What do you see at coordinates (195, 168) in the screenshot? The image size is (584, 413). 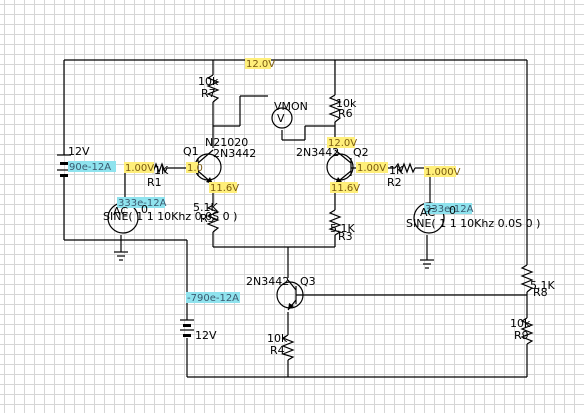 I see `probe-q1-base-short: 1.0` at bounding box center [195, 168].